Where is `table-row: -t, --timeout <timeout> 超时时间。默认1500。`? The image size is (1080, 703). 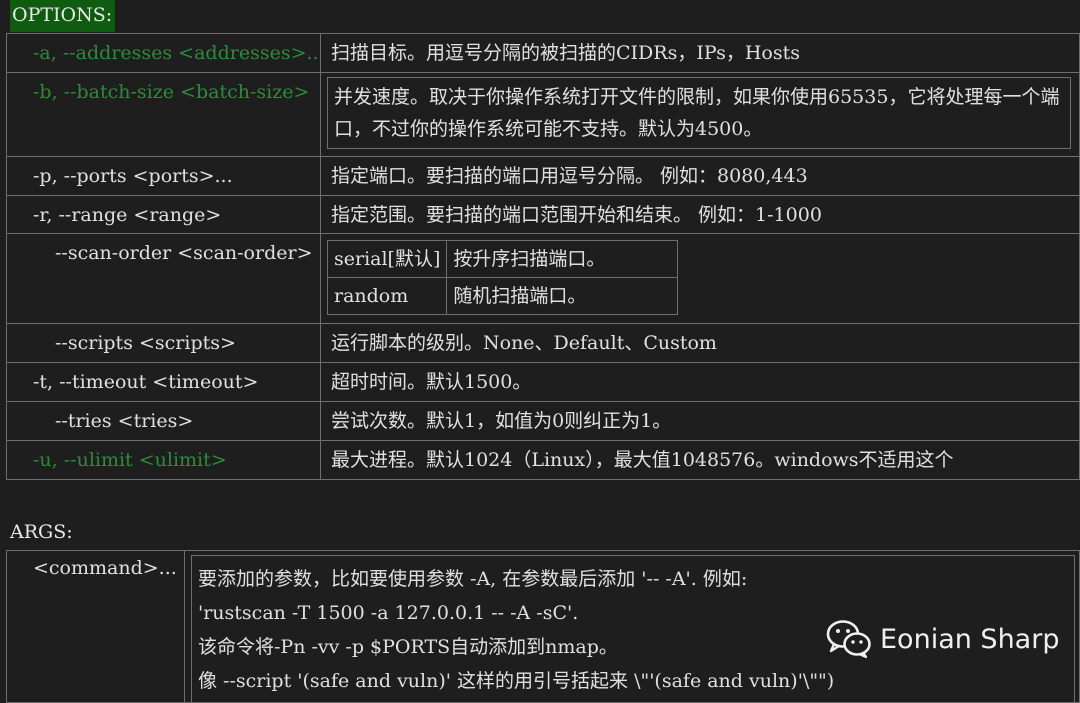
table-row: -t, --timeout <timeout> 超时时间。默认1500。 is located at coordinates (543, 382).